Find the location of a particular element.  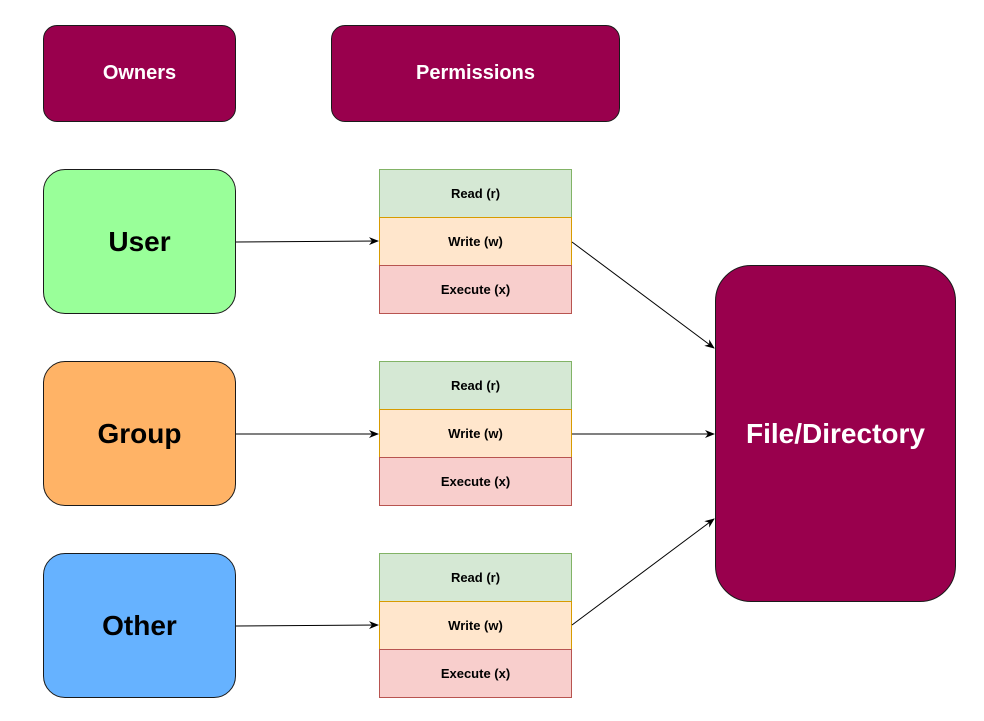

arrow-user-to-permissions is located at coordinates (307, 241).